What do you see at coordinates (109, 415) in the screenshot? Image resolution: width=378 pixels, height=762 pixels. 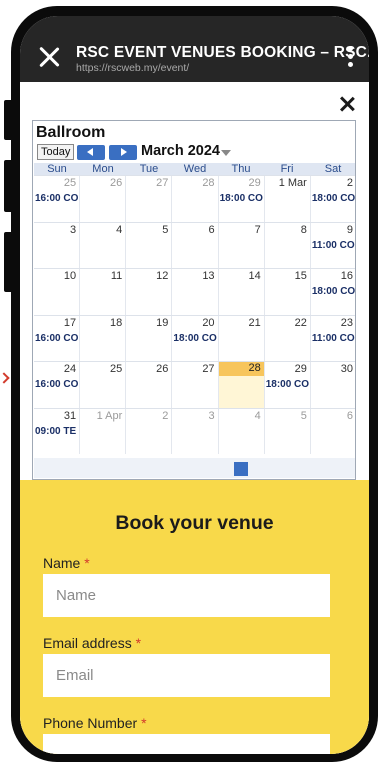 I see `day-number: 1 Apr` at bounding box center [109, 415].